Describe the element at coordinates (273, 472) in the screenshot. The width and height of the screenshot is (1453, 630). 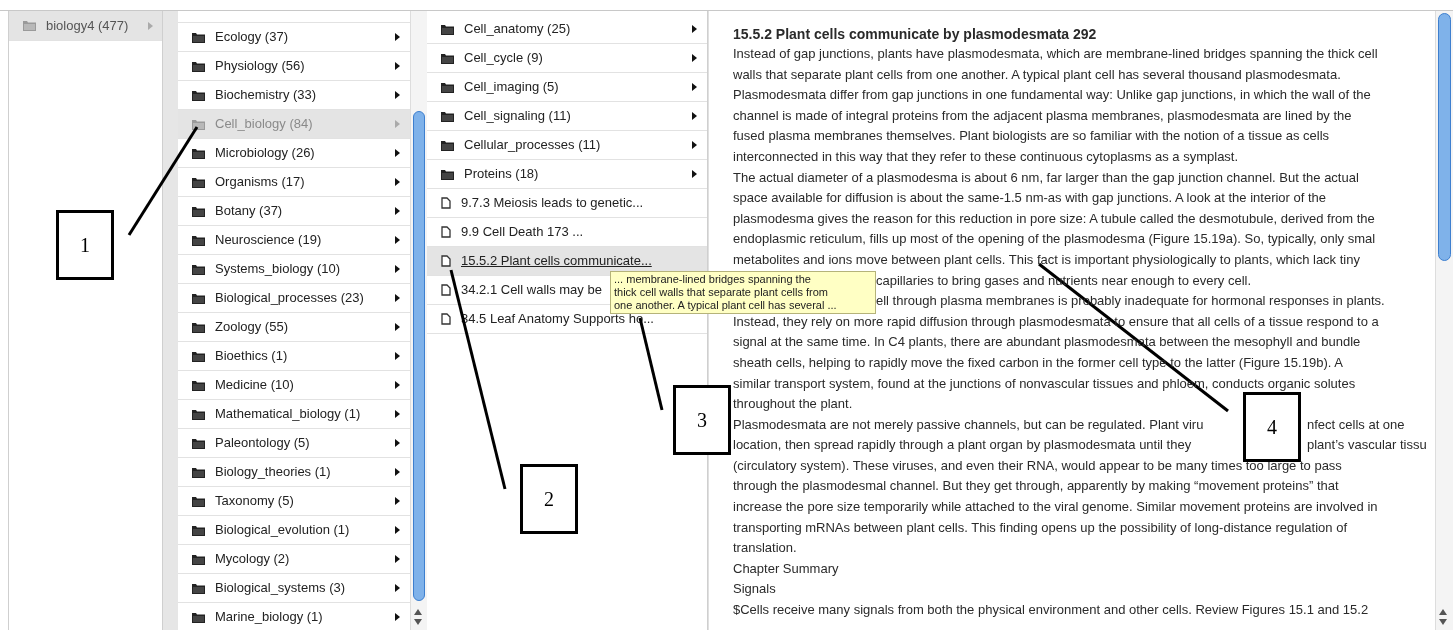
I see `item-label: Biology_theories (1)` at that location.